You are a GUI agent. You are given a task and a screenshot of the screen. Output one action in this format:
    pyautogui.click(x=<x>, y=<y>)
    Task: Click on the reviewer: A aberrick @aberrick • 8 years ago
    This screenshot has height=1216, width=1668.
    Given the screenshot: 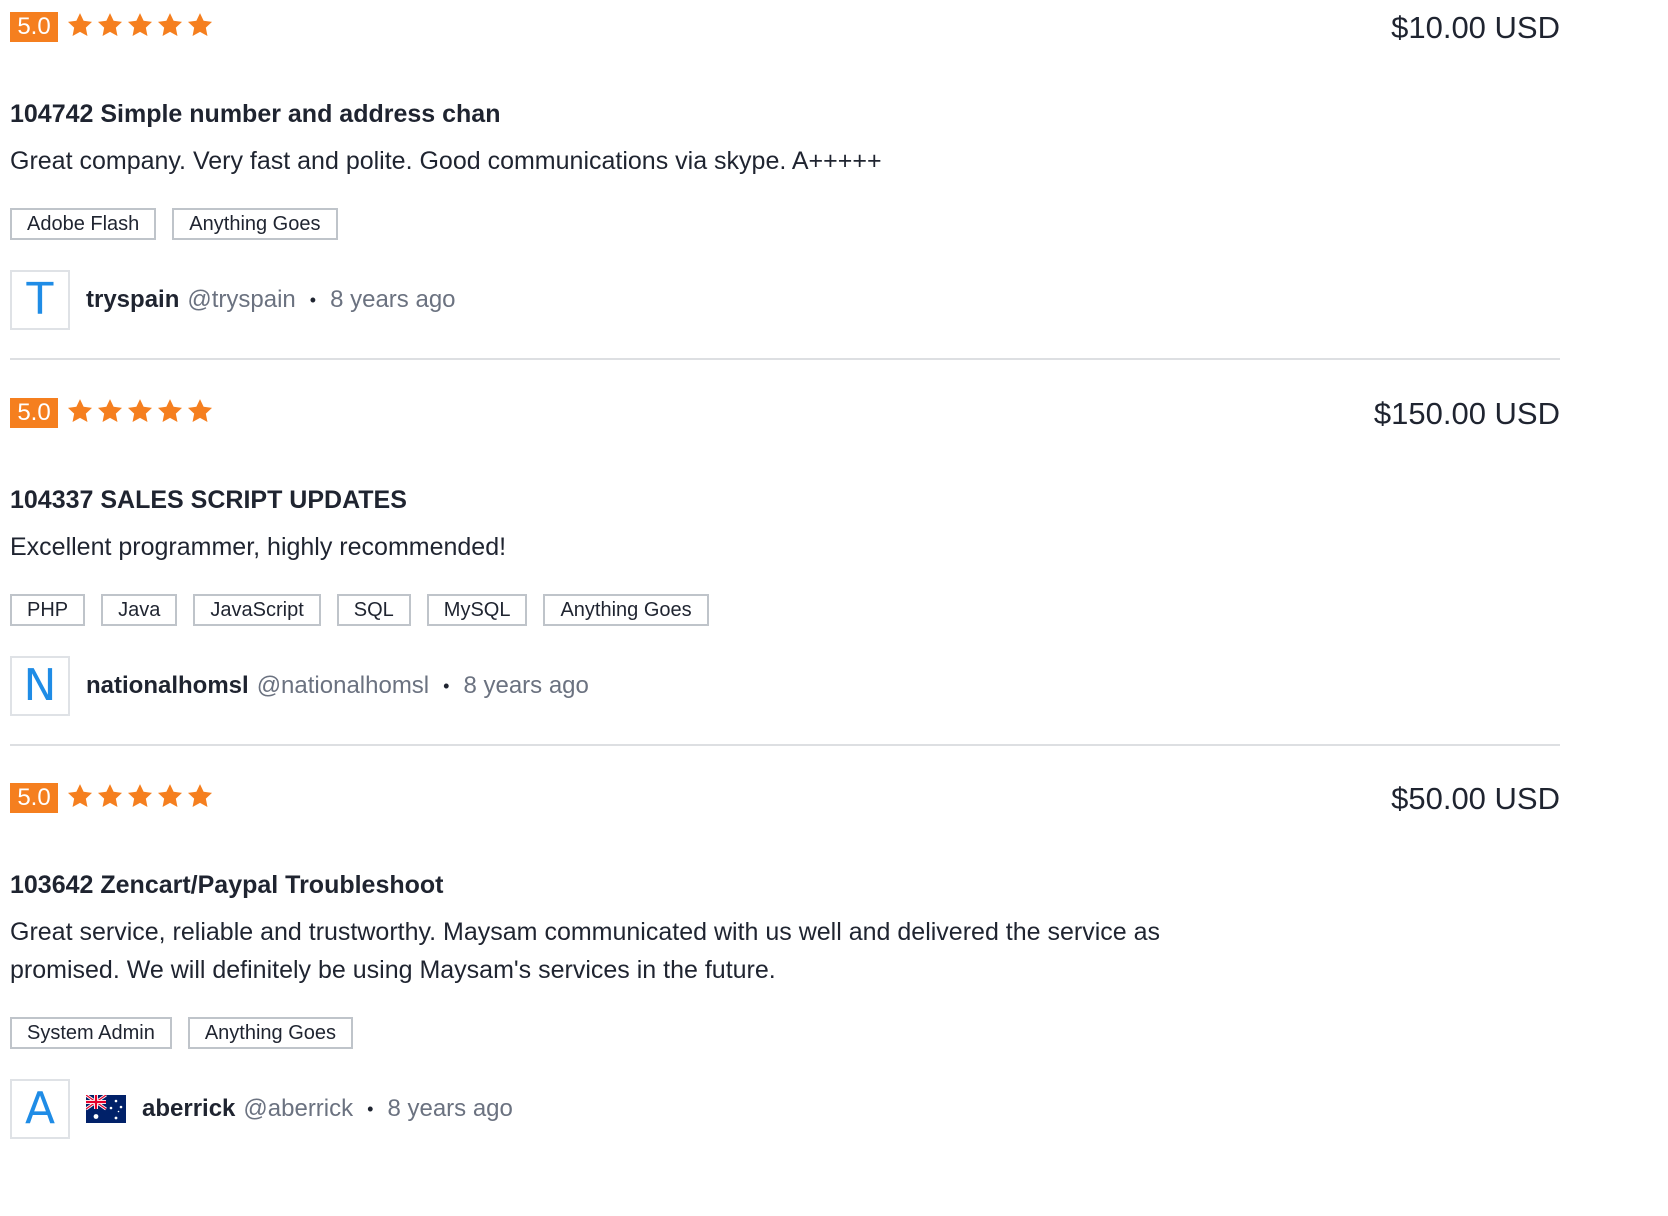 What is the action you would take?
    pyautogui.click(x=261, y=1109)
    